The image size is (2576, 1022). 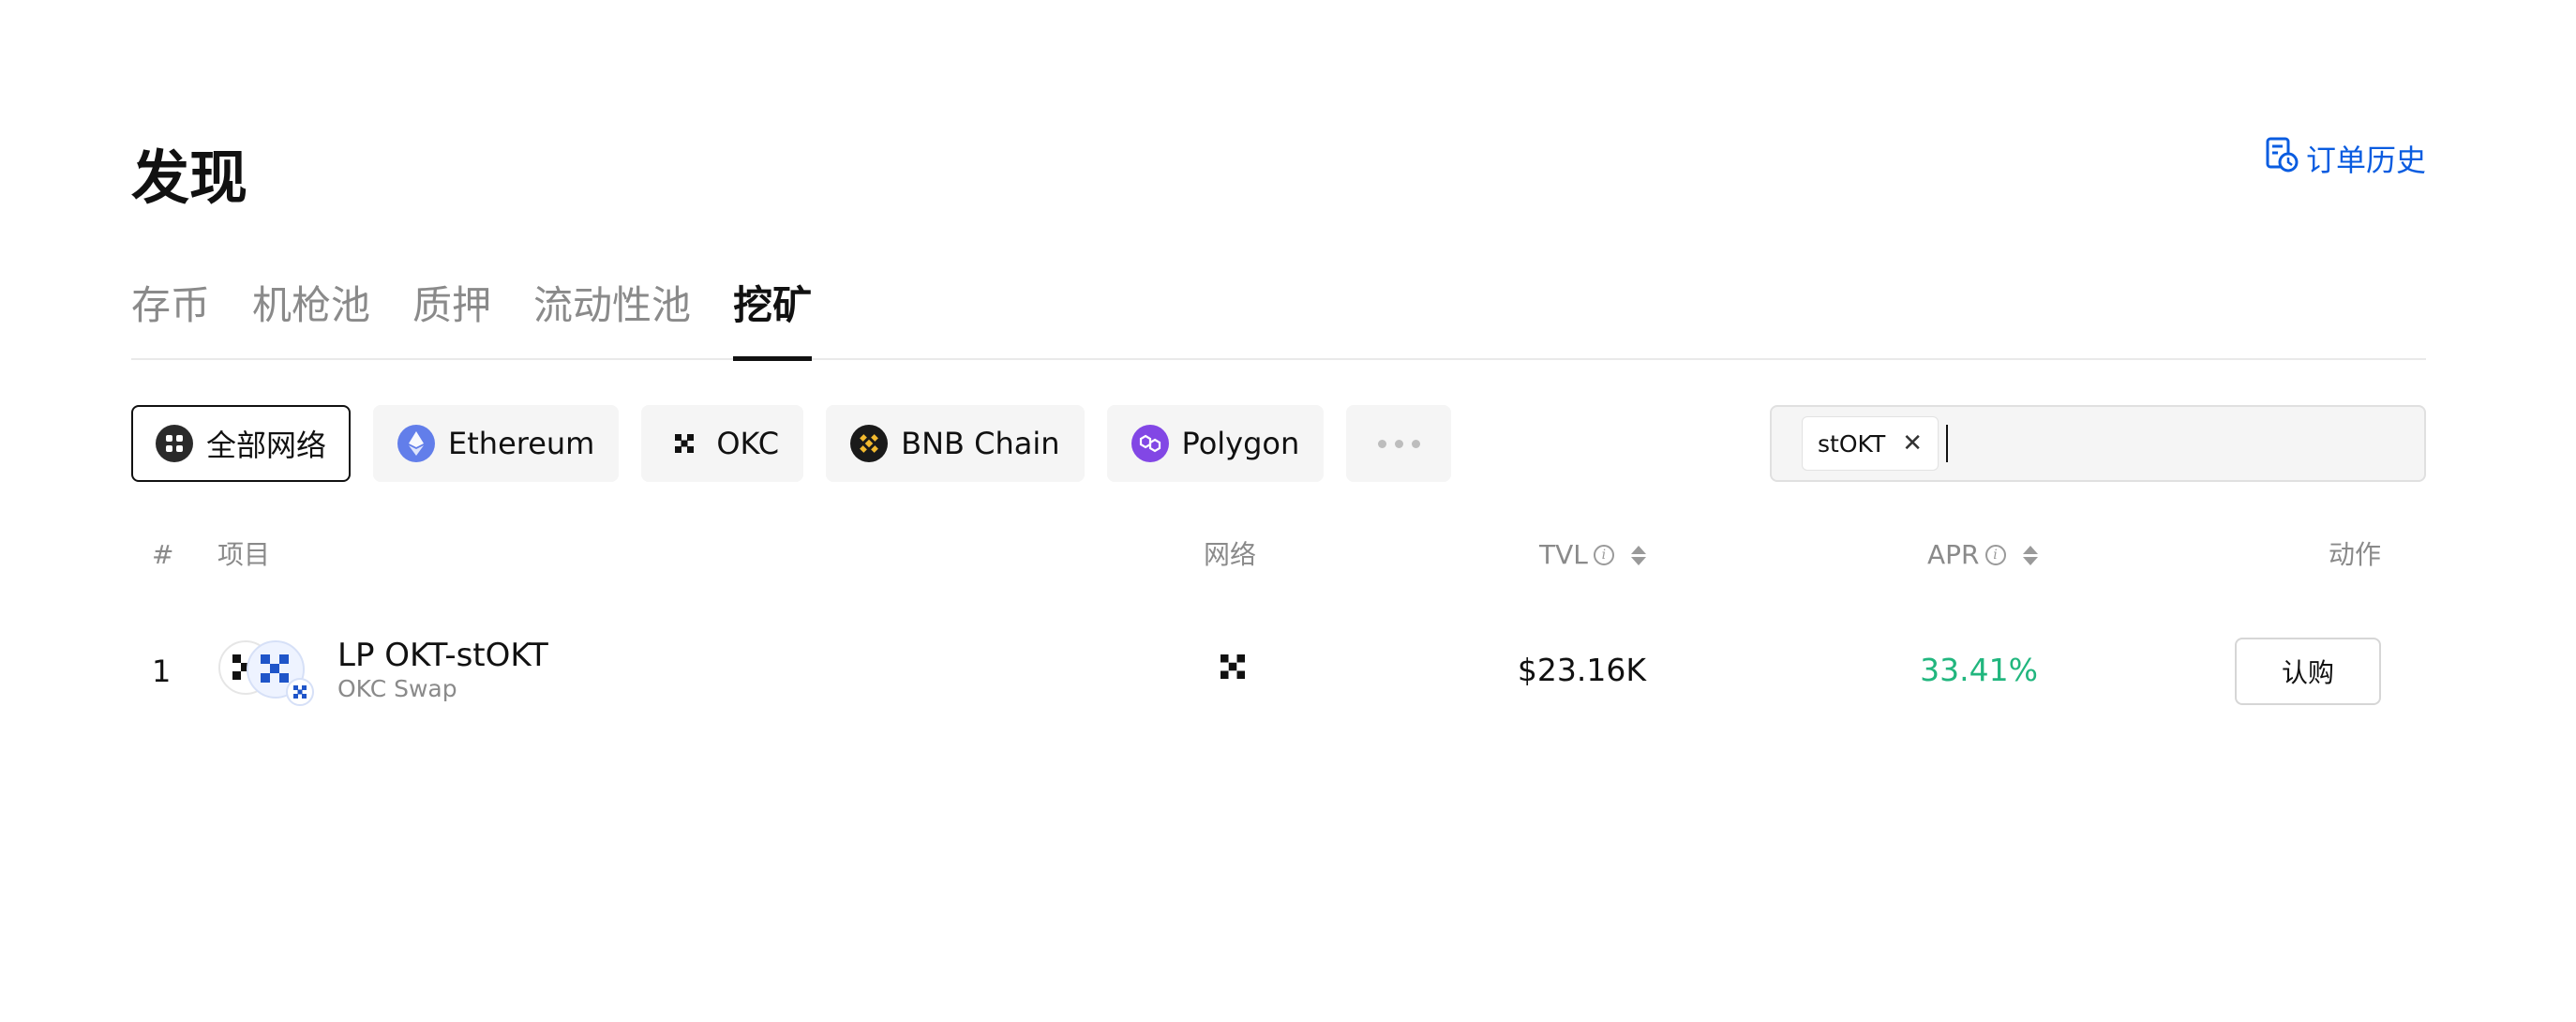 I want to click on token-tag-label: stOKT, so click(x=1852, y=444).